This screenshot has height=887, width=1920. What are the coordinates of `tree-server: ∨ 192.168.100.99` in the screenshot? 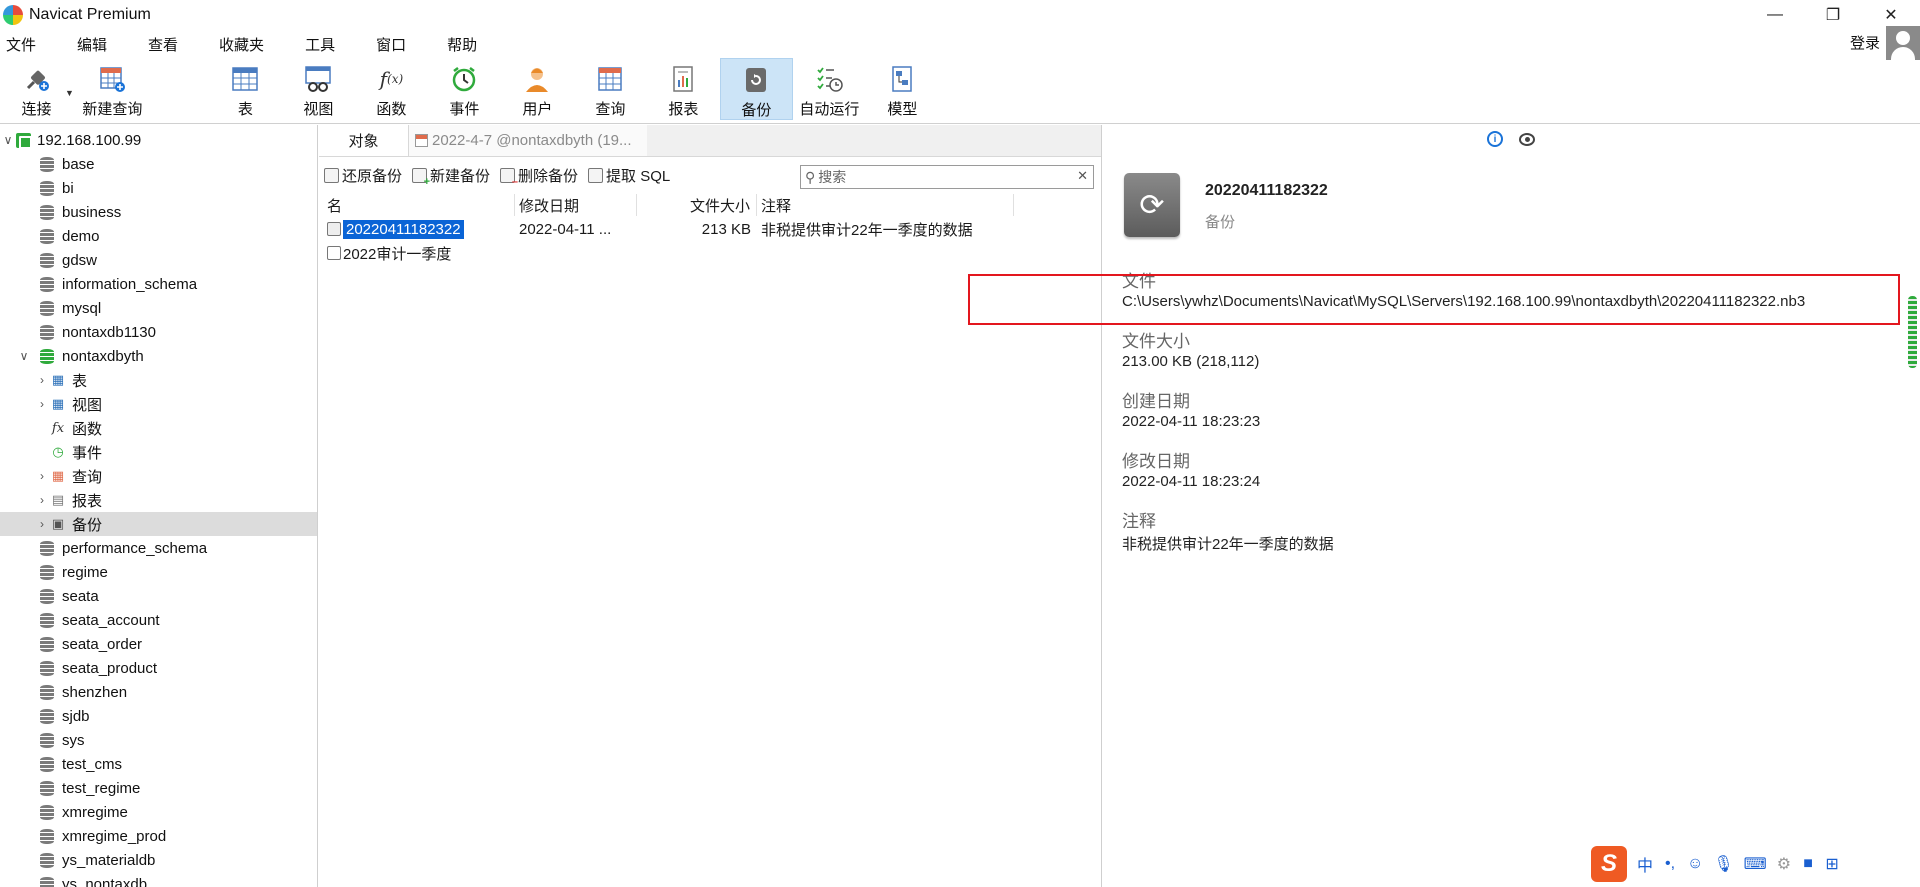 It's located at (158, 140).